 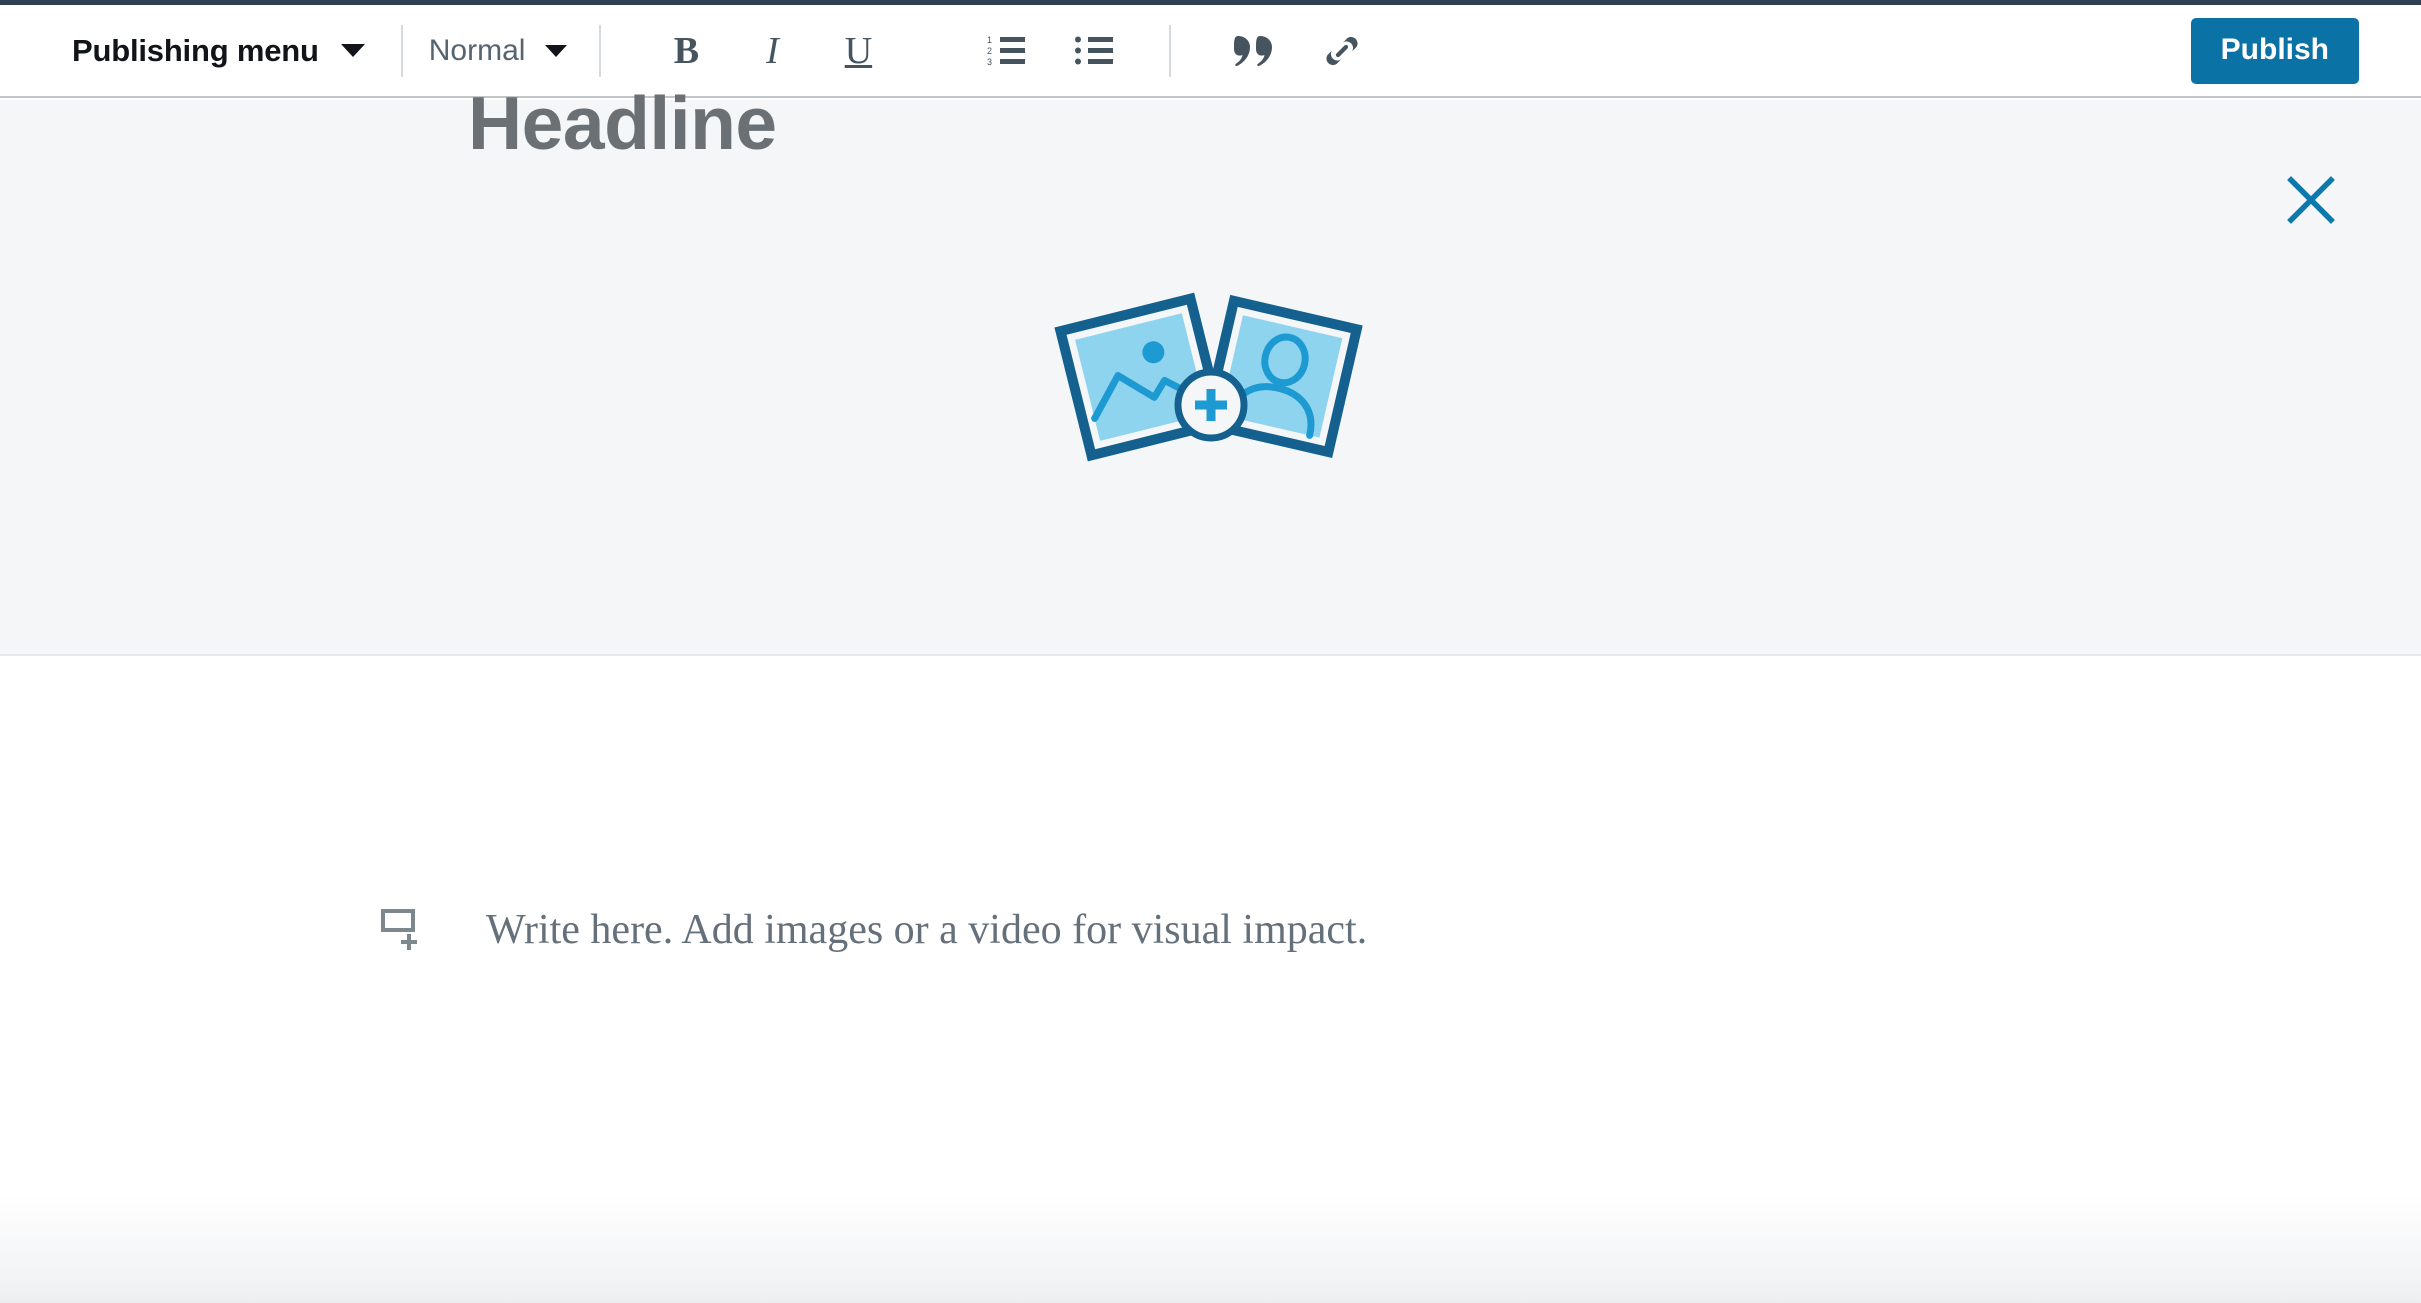 I want to click on unordered-list-button, so click(x=1094, y=51).